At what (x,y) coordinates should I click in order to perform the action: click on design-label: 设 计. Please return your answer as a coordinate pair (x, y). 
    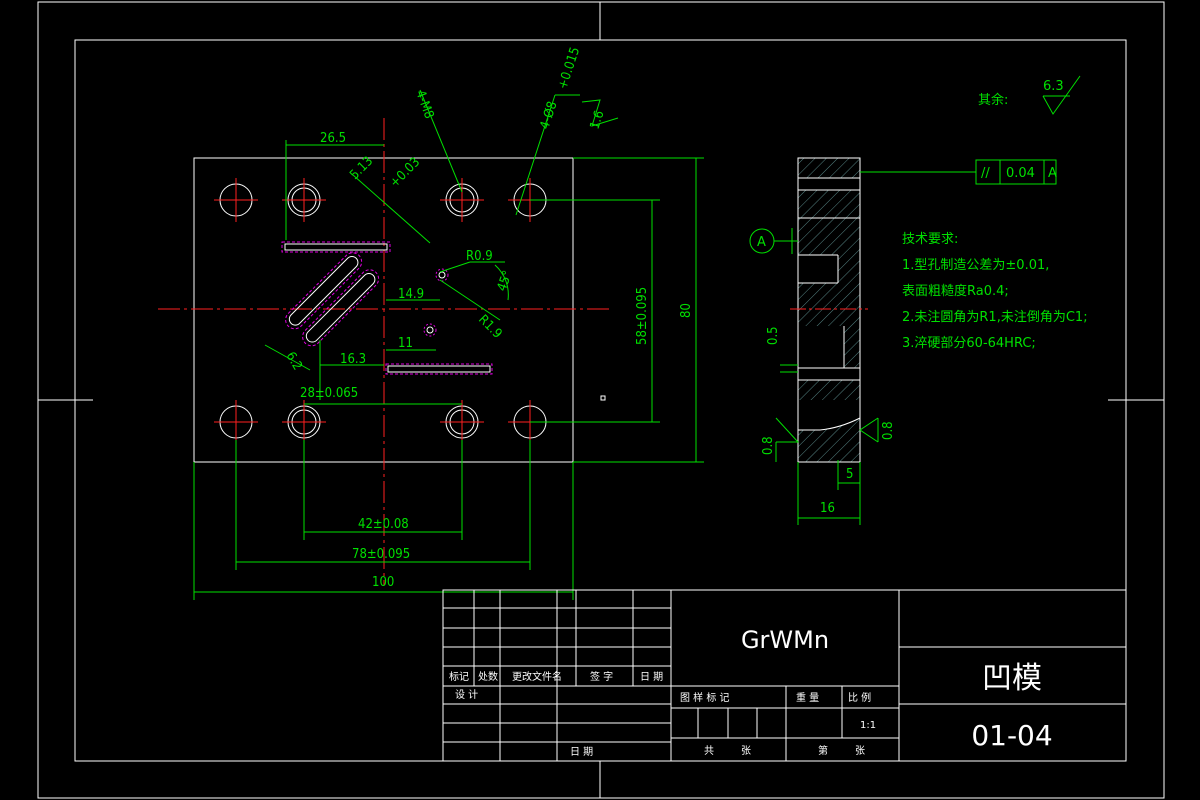
    Looking at the image, I should click on (466, 694).